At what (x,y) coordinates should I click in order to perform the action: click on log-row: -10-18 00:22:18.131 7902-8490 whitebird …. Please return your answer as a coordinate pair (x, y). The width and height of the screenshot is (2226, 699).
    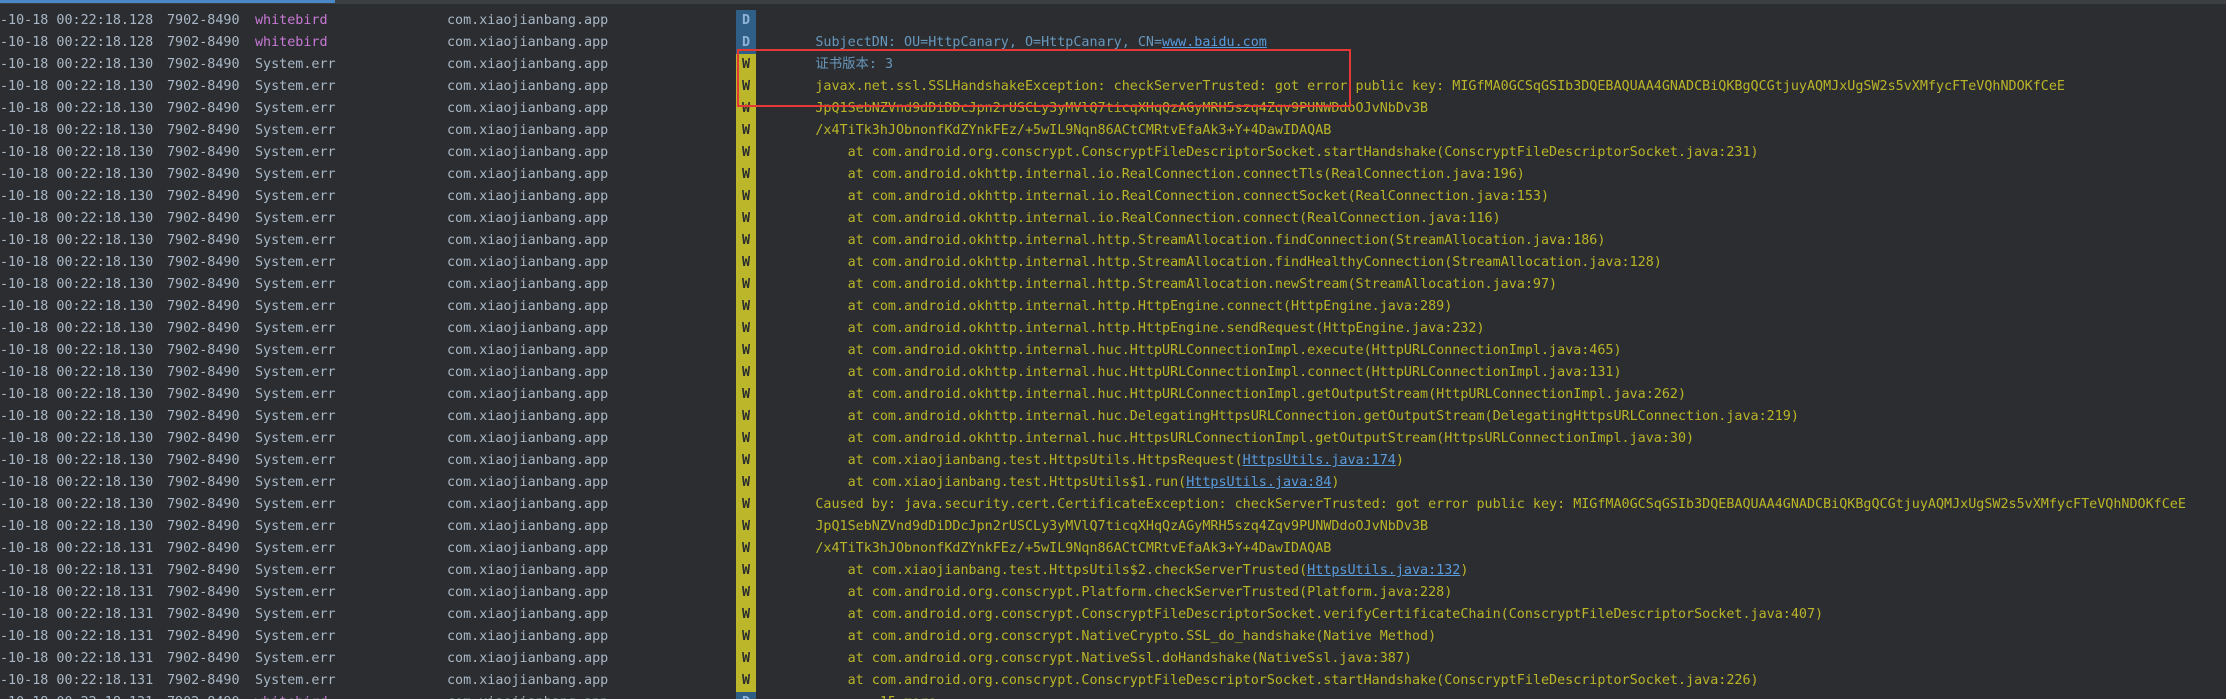
    Looking at the image, I should click on (1113, 695).